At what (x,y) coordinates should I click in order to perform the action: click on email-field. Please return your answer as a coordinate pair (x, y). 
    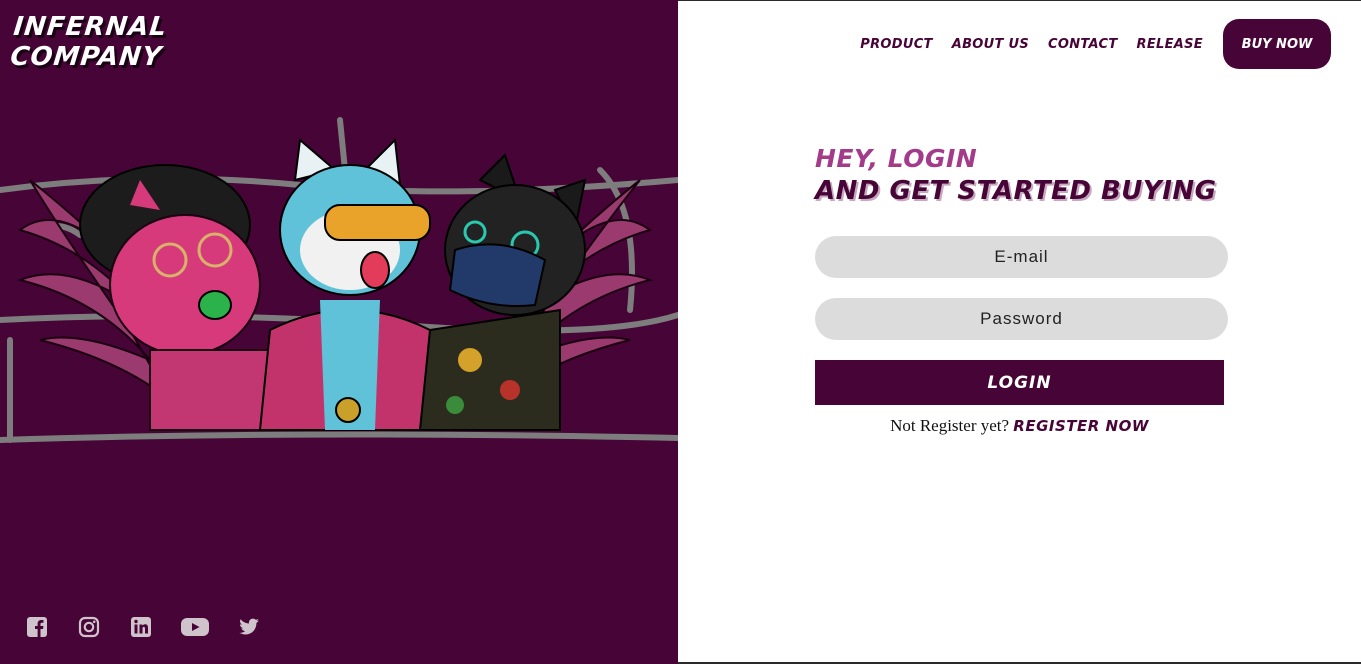
    Looking at the image, I should click on (1021, 257).